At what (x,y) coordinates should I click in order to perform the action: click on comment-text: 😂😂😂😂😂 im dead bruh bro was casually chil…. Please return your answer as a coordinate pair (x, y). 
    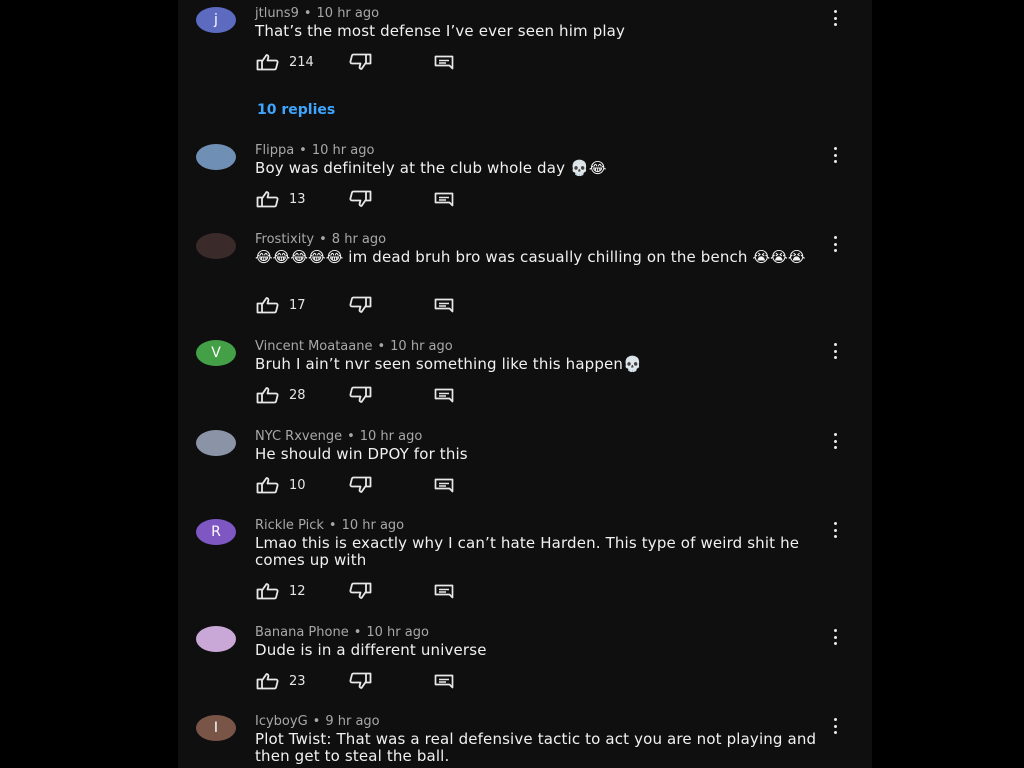
    Looking at the image, I should click on (530, 257).